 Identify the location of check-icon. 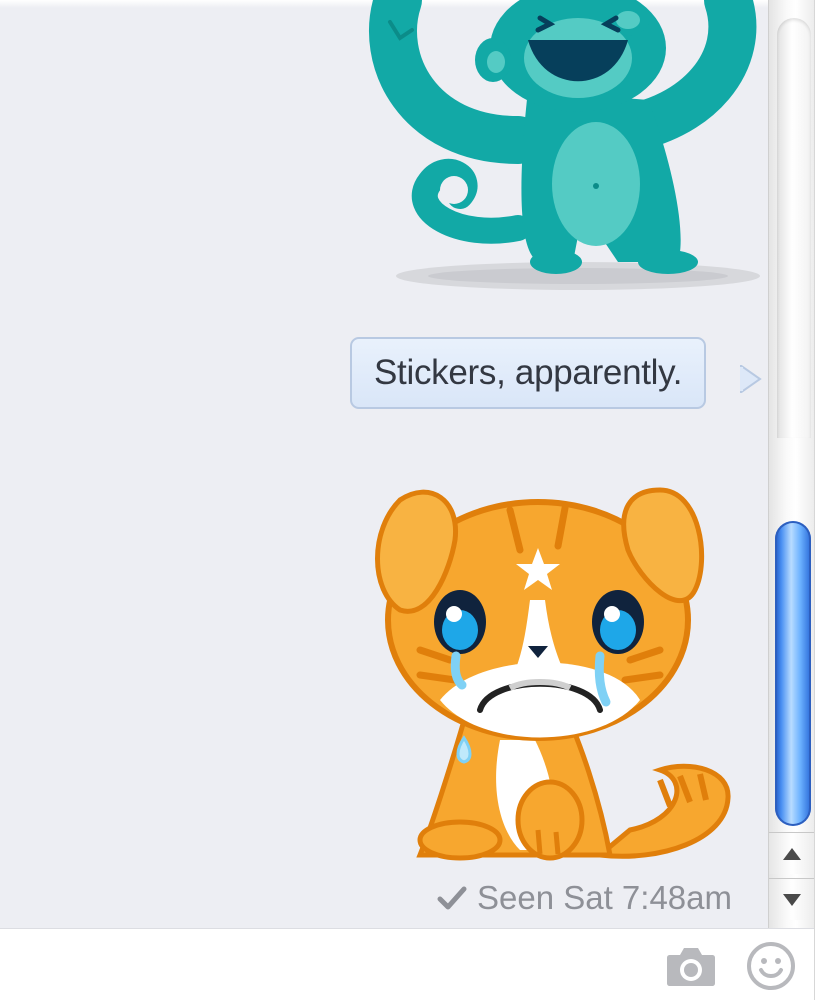
(452, 898).